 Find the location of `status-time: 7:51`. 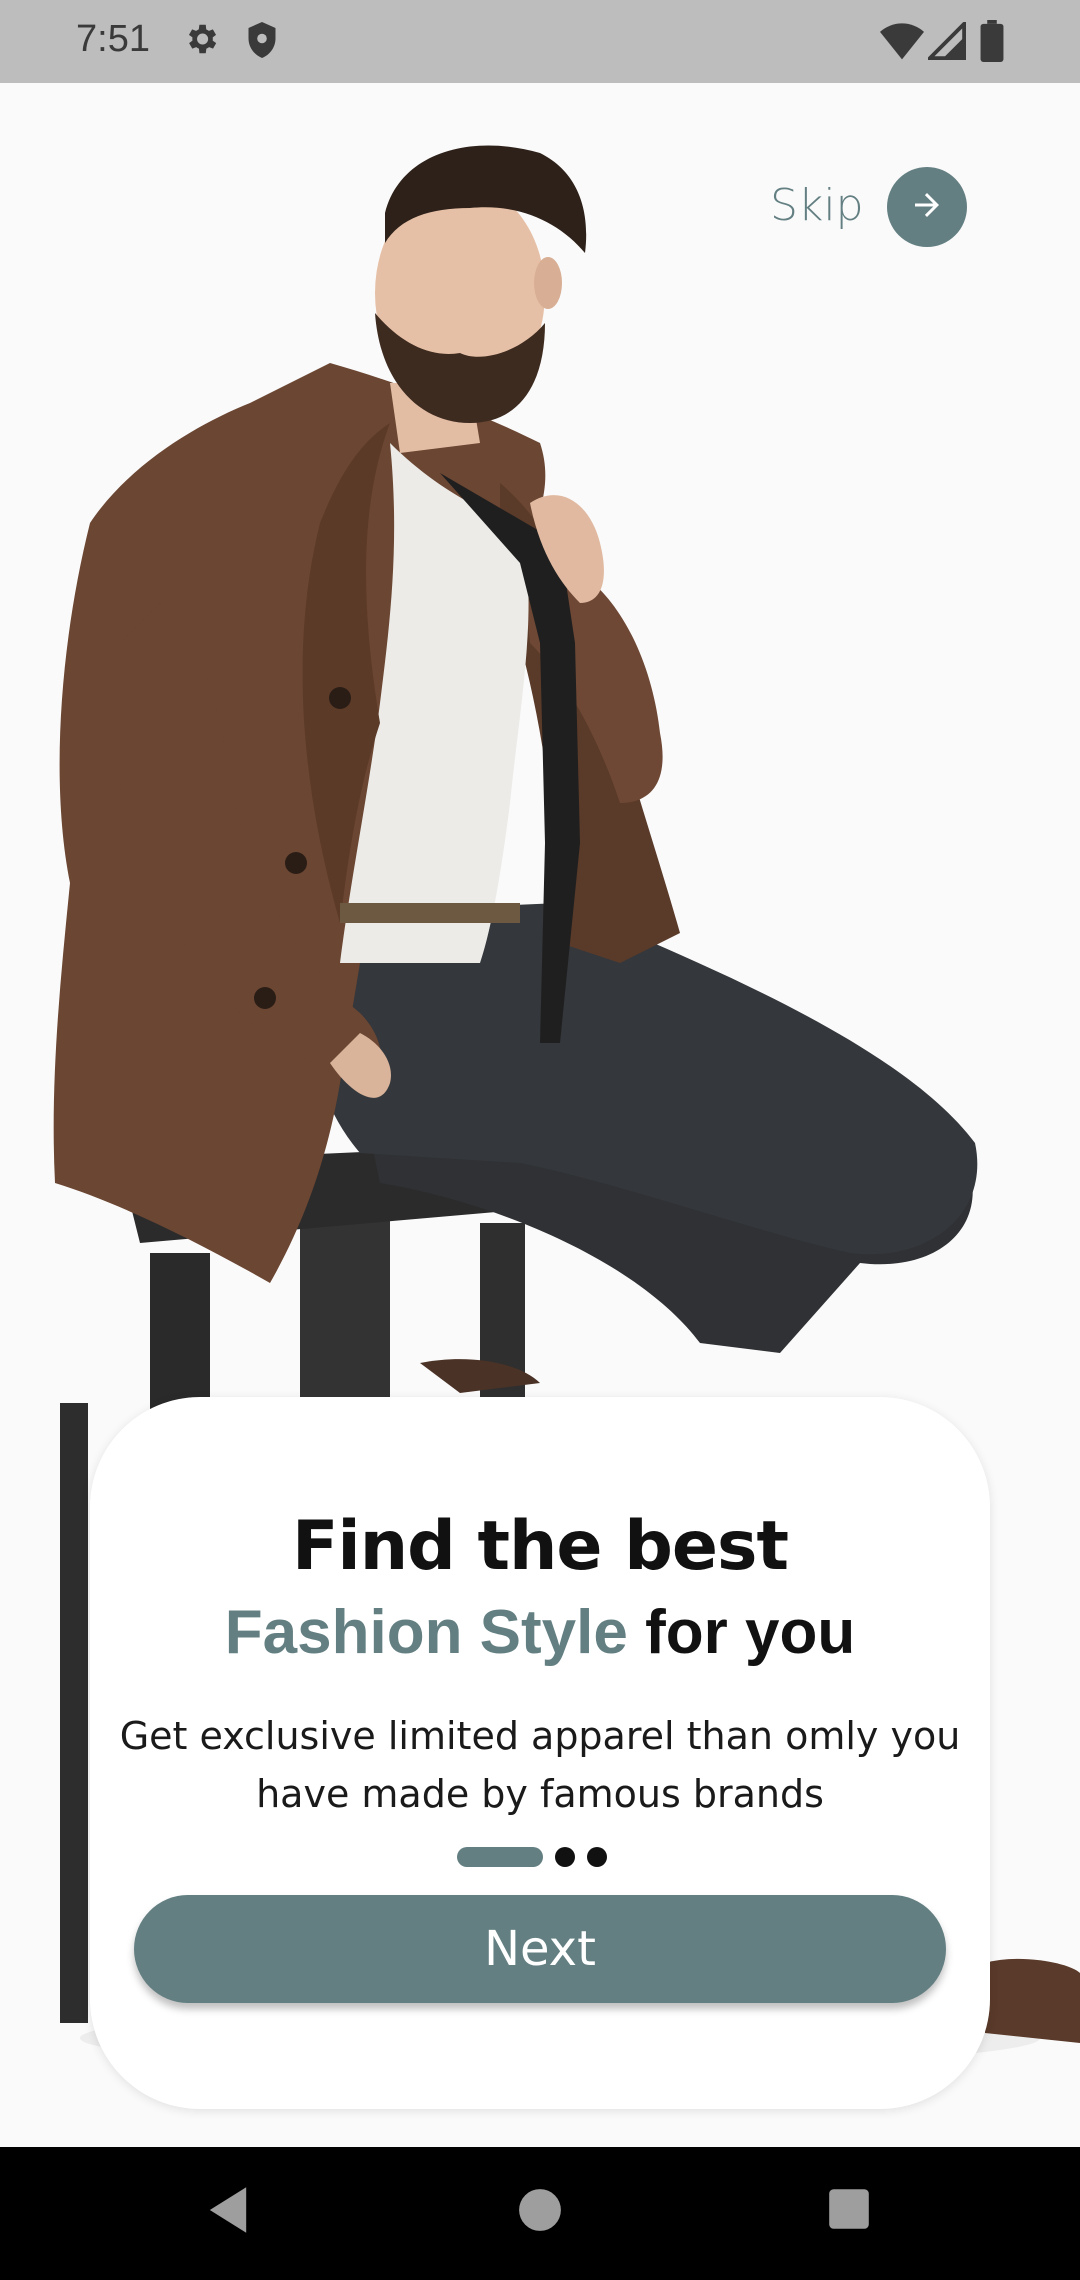

status-time: 7:51 is located at coordinates (113, 39).